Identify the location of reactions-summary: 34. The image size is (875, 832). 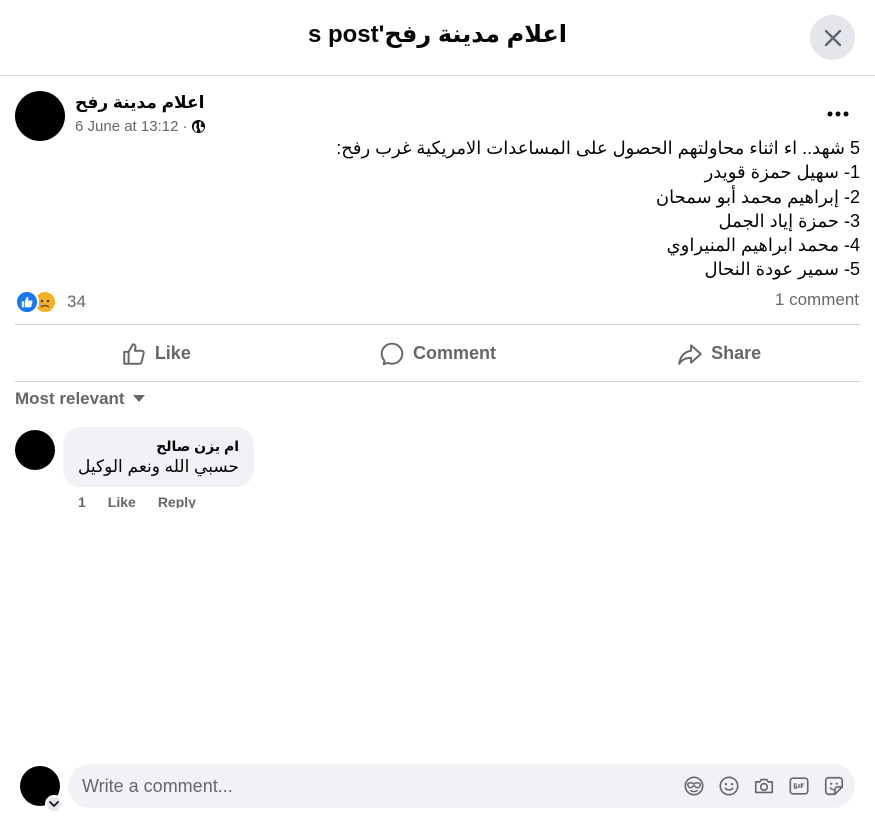
(50, 302).